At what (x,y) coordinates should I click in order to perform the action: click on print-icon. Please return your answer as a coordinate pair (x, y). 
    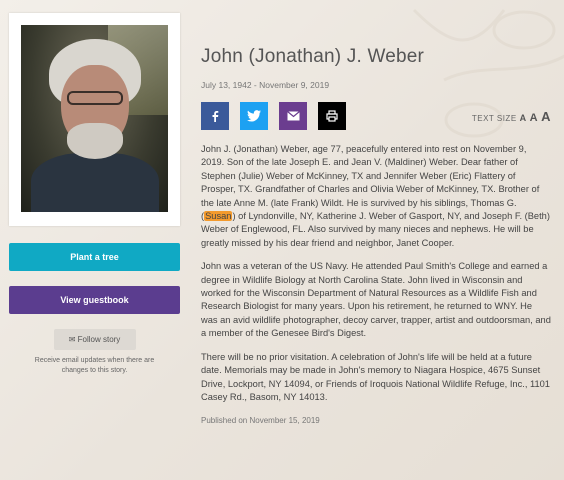
    Looking at the image, I should click on (332, 116).